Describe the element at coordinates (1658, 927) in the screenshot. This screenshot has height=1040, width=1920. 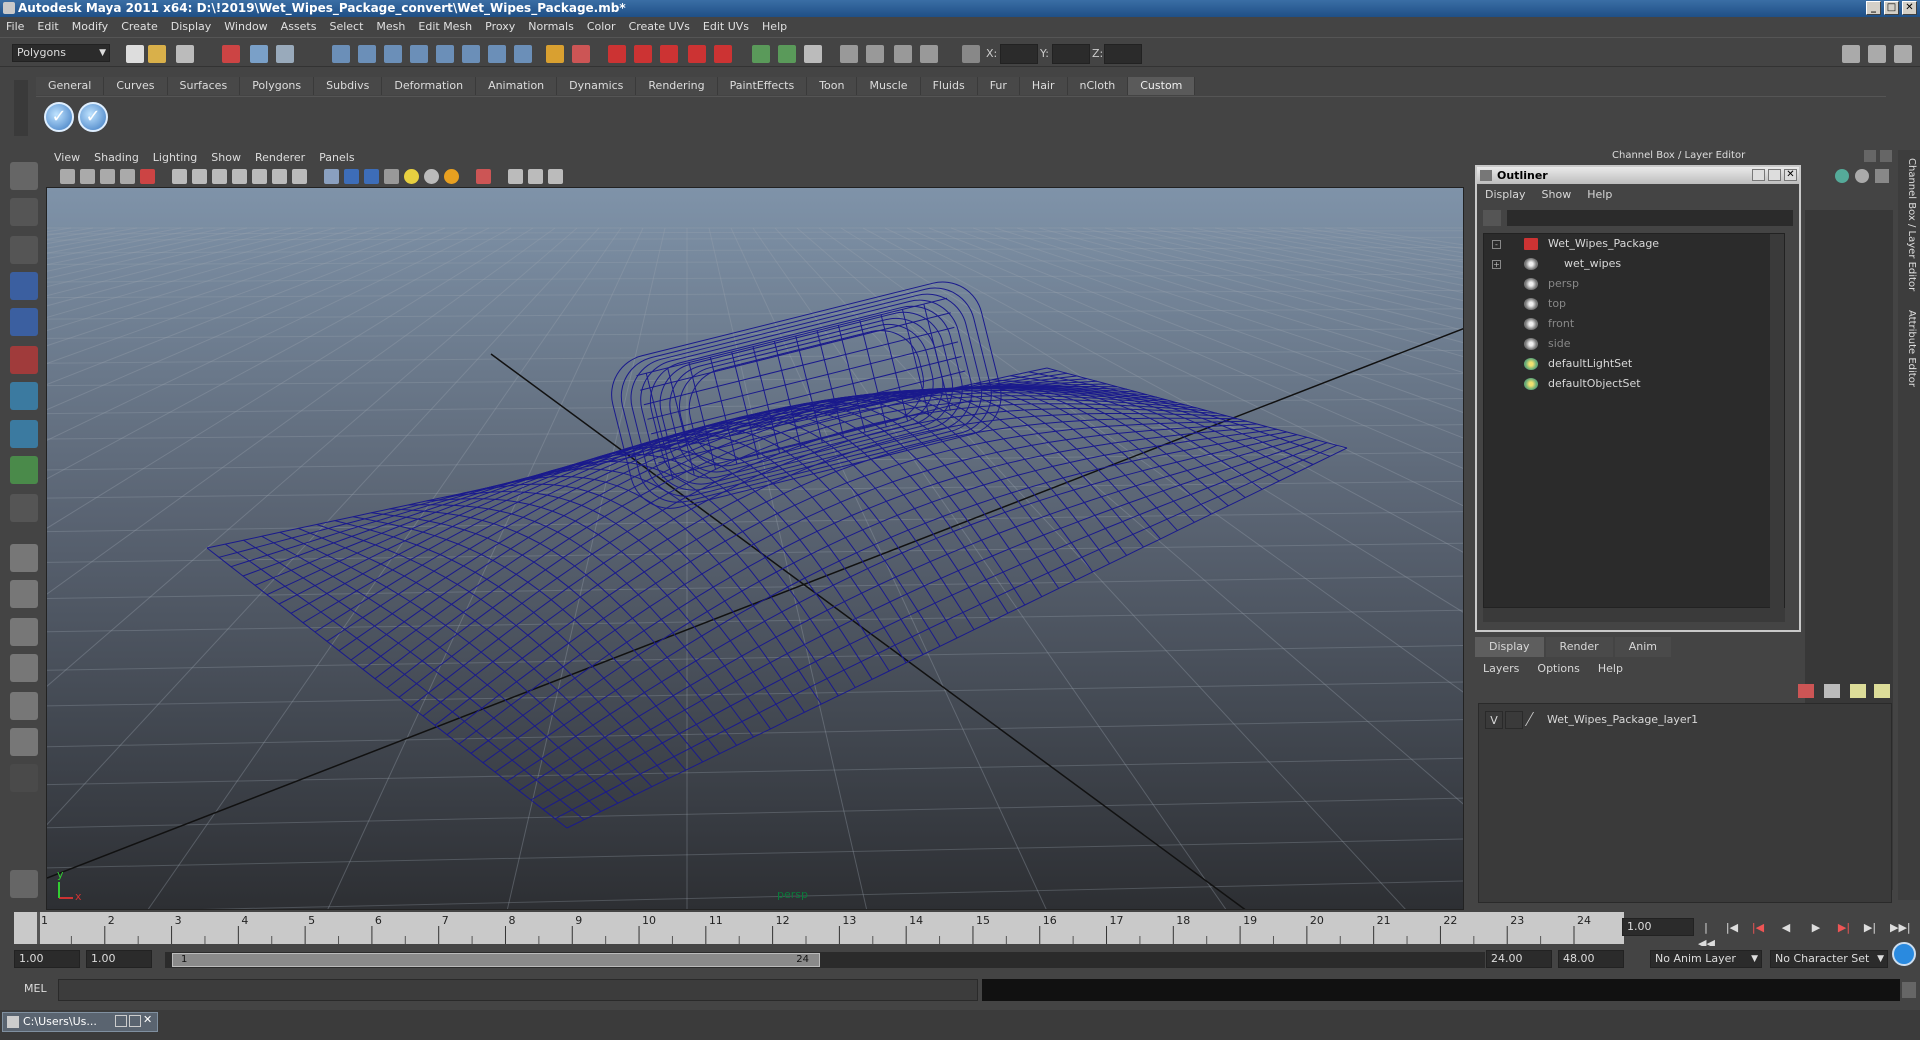
I see `current-frame-field: 1.00` at that location.